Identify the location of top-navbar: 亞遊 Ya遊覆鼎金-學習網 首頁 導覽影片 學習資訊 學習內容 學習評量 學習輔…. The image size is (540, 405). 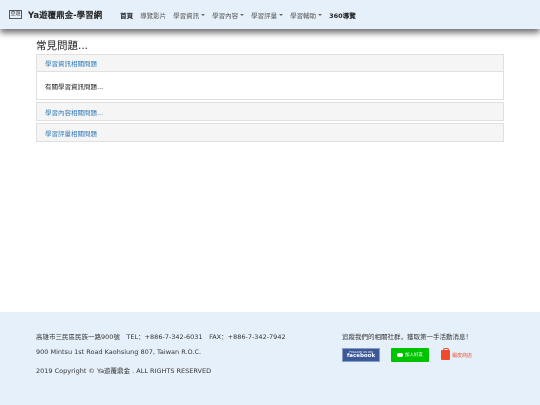
(270, 14).